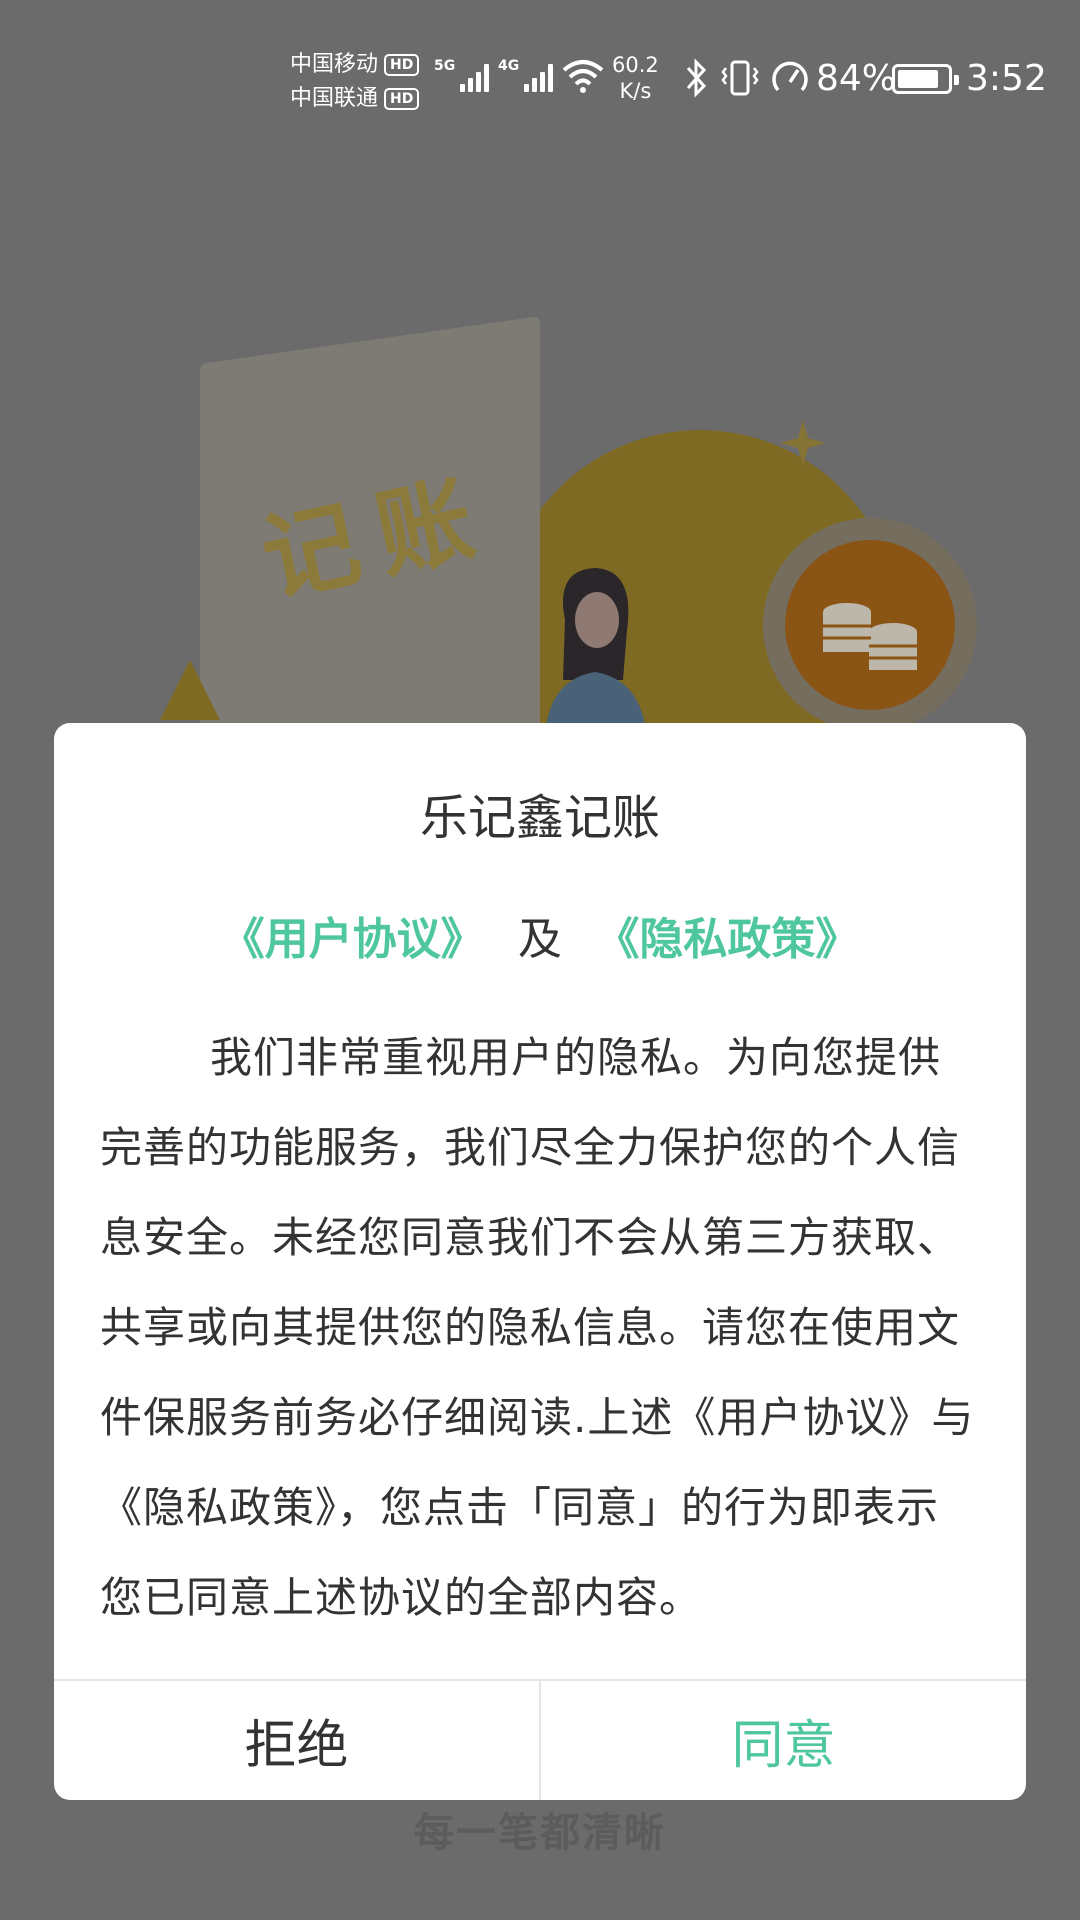  What do you see at coordinates (334, 98) in the screenshot?
I see `carrier-2-name: 中国联通` at bounding box center [334, 98].